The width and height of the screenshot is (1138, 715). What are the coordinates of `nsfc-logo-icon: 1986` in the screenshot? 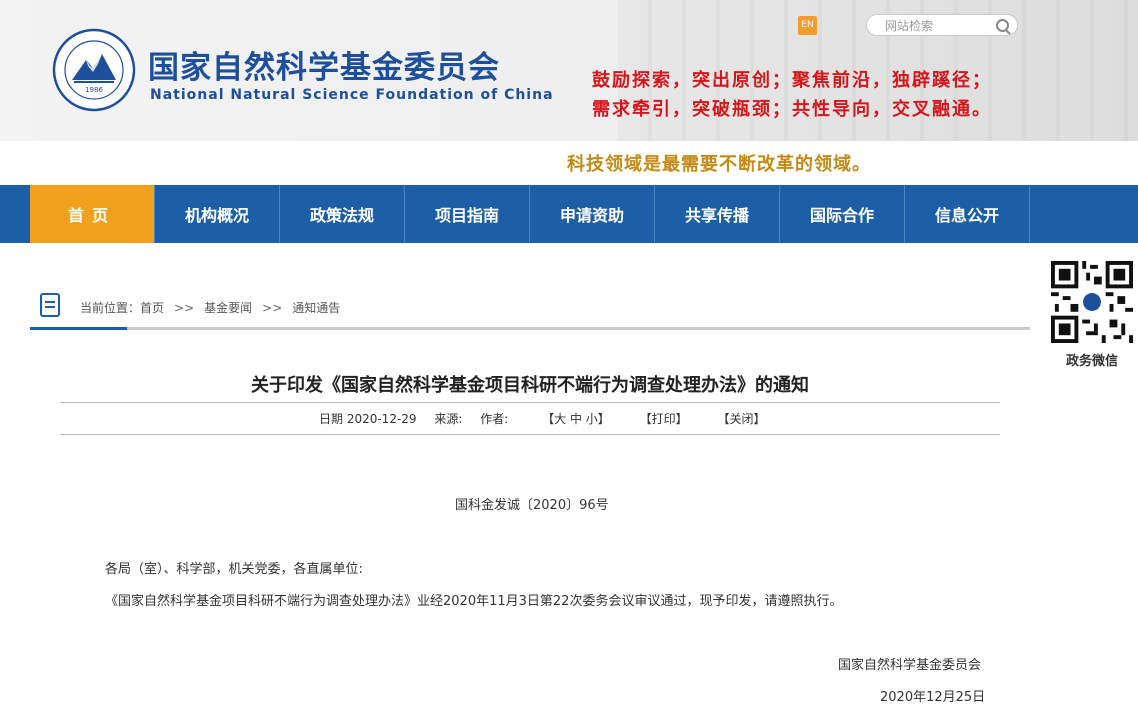 It's located at (94, 70).